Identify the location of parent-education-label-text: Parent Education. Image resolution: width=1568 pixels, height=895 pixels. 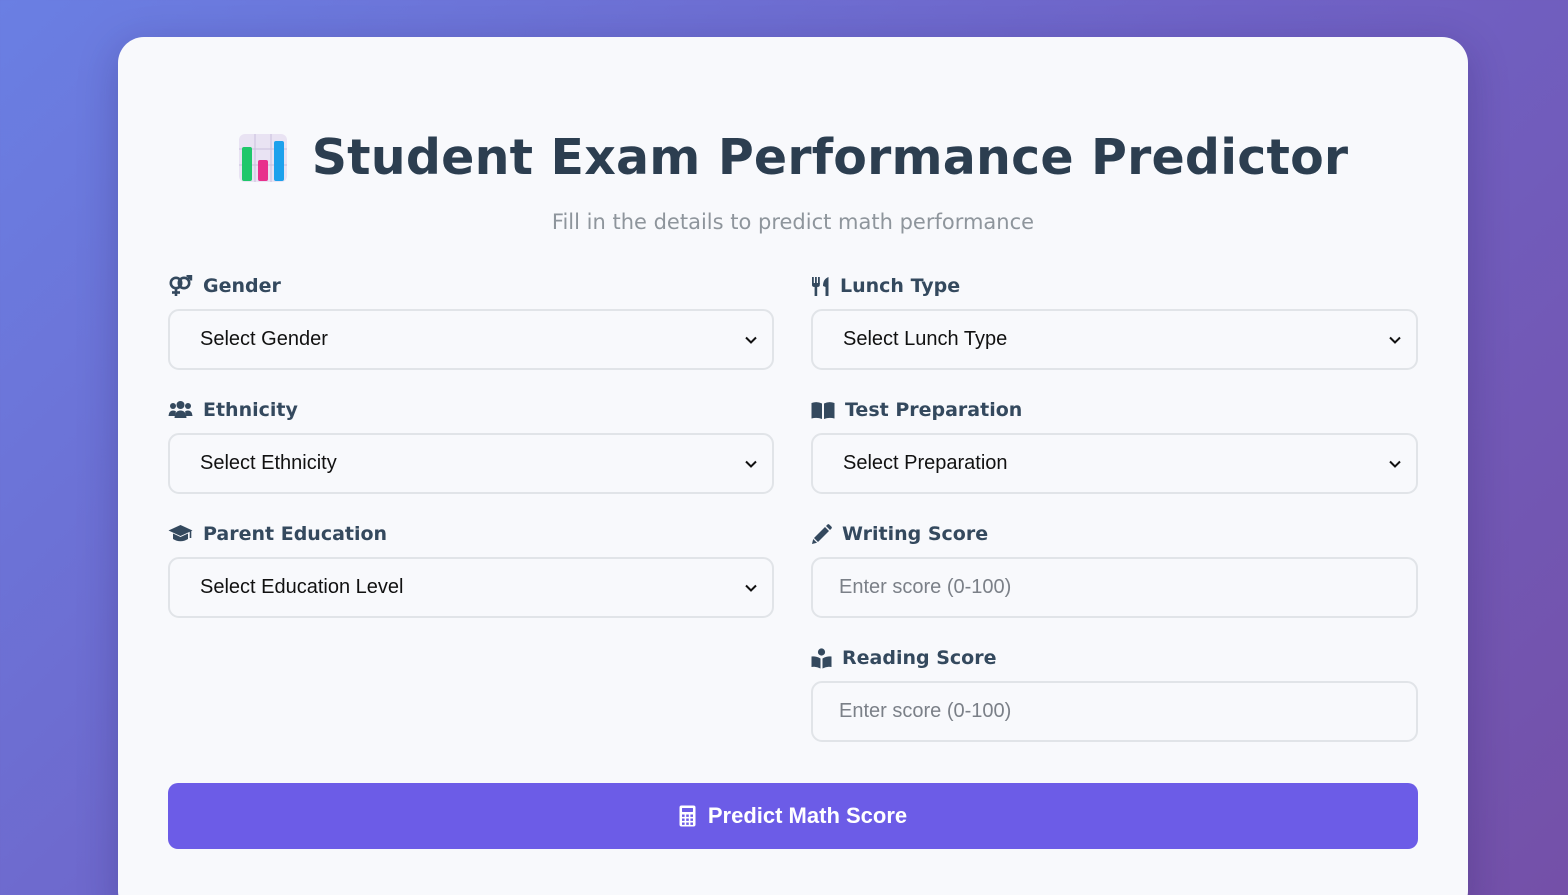
(295, 534).